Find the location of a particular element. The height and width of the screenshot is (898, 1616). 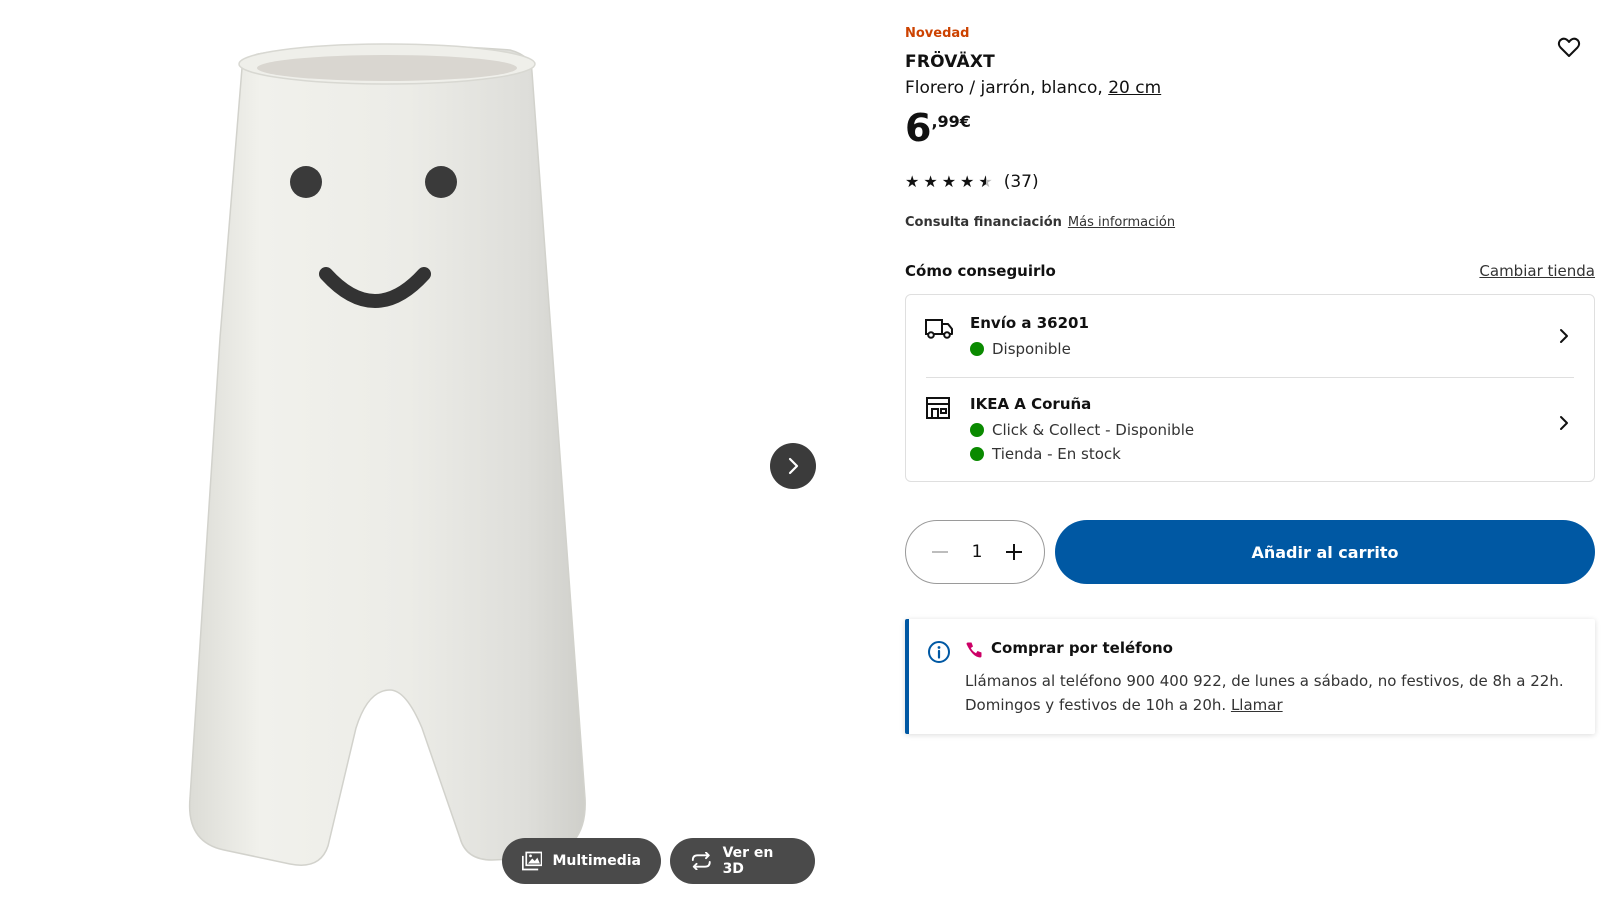

multimedia-label: Multimedia is located at coordinates (596, 861).